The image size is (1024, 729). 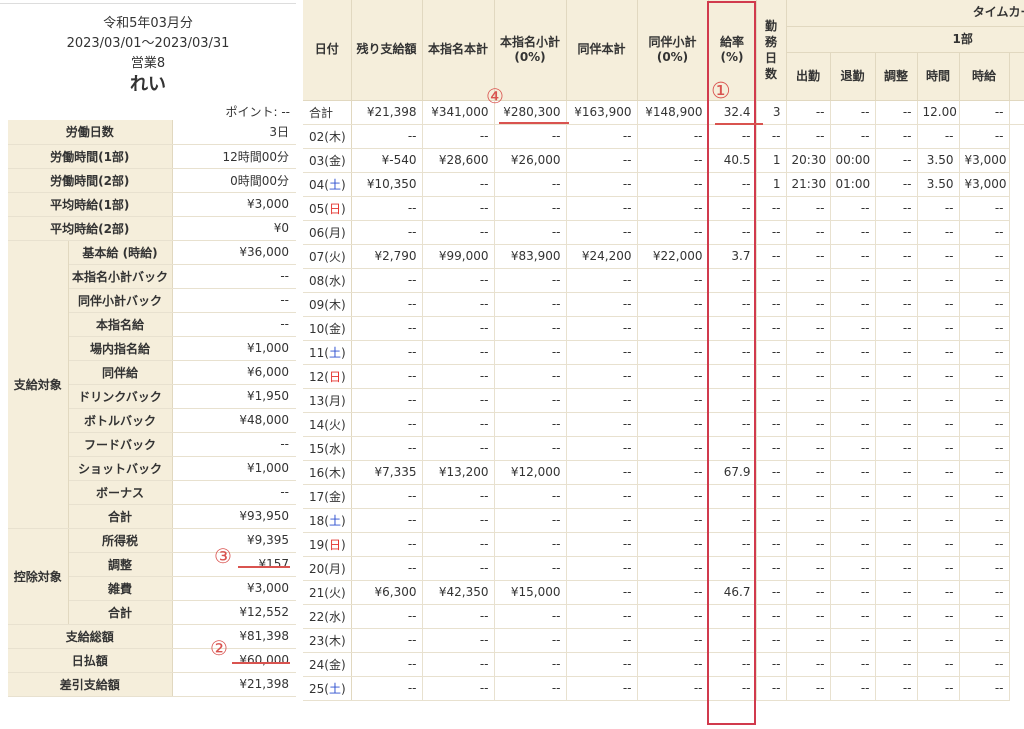 What do you see at coordinates (234, 420) in the screenshot?
I see `summary-value: ¥48,000` at bounding box center [234, 420].